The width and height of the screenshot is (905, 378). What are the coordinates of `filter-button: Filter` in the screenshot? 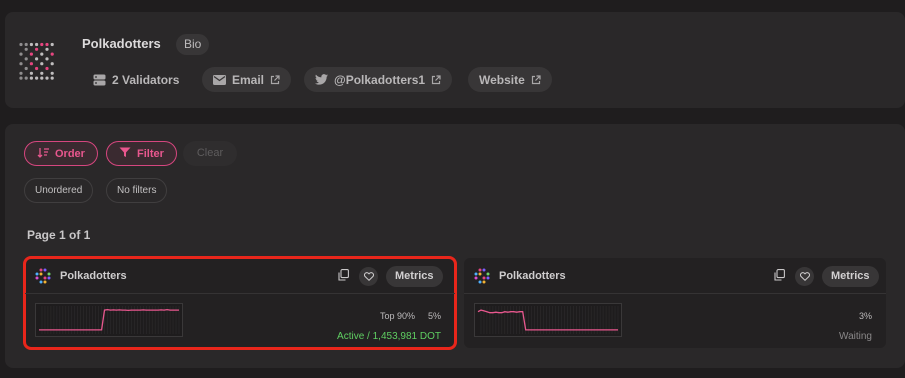 It's located at (141, 153).